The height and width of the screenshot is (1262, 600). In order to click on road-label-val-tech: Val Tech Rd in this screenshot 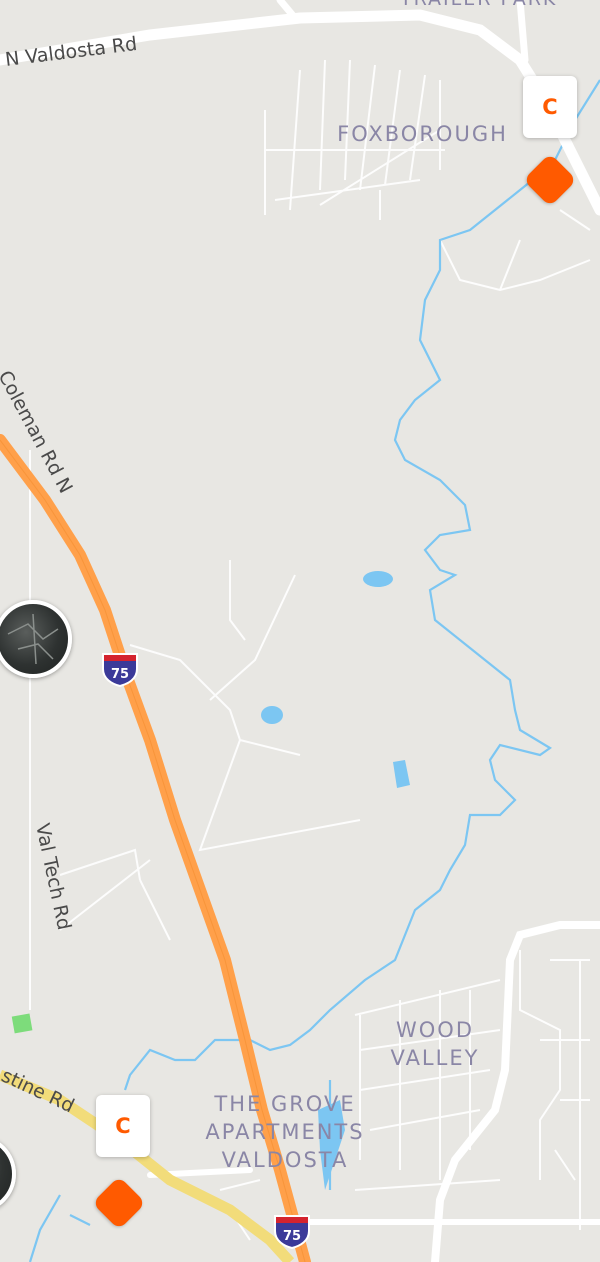, I will do `click(53, 876)`.